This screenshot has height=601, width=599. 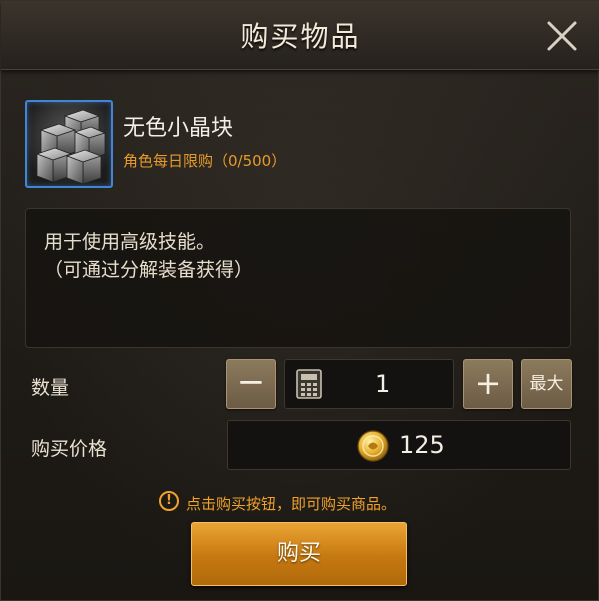 What do you see at coordinates (251, 384) in the screenshot?
I see `decrease-quantity-button: −` at bounding box center [251, 384].